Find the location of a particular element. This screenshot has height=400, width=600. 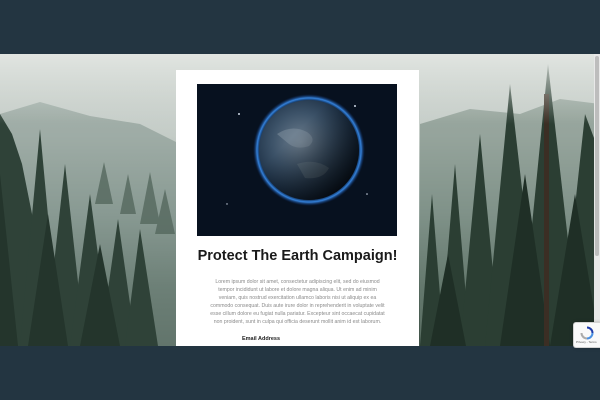

recaptcha-badge: Privacy - Terms is located at coordinates (586, 335).